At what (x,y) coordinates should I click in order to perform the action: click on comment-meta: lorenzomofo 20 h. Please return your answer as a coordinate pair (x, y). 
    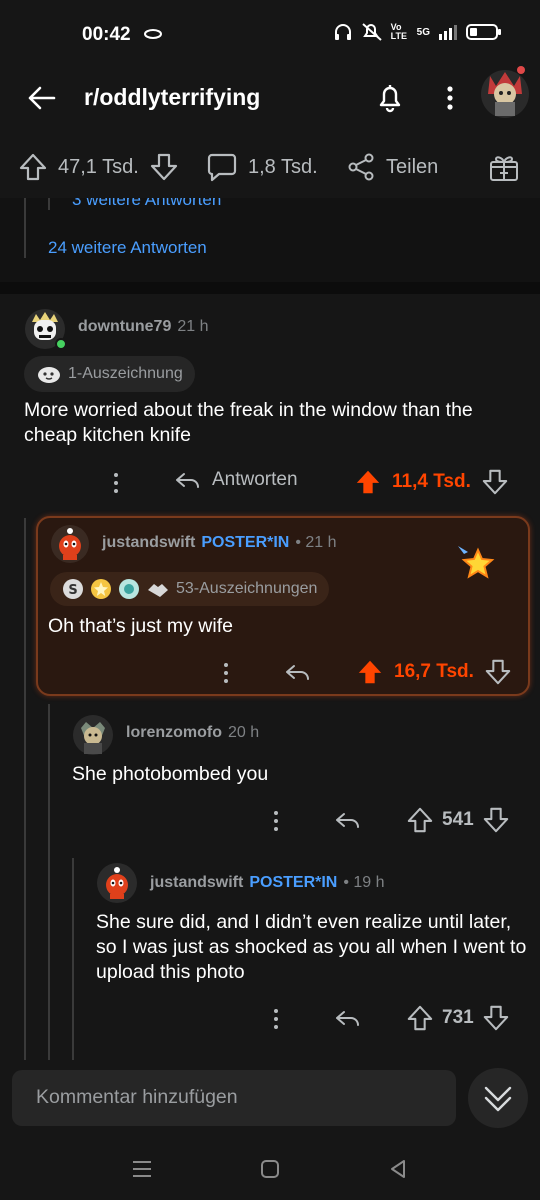
    Looking at the image, I should click on (192, 733).